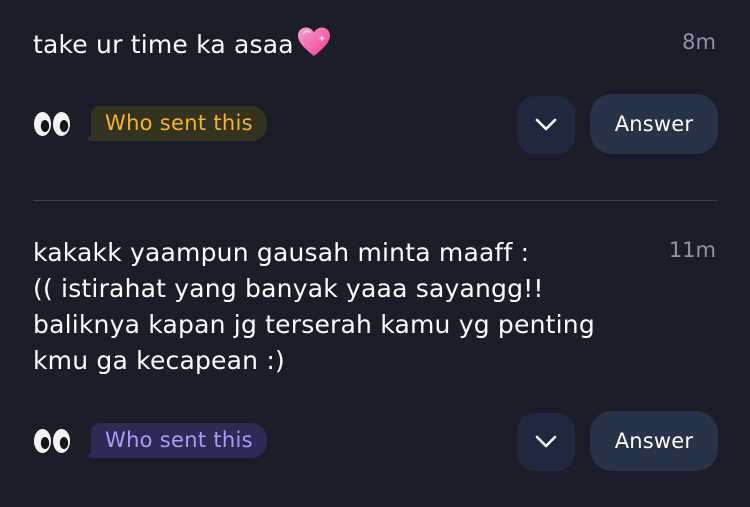 The height and width of the screenshot is (507, 750). What do you see at coordinates (692, 250) in the screenshot?
I see `message-time: 11m` at bounding box center [692, 250].